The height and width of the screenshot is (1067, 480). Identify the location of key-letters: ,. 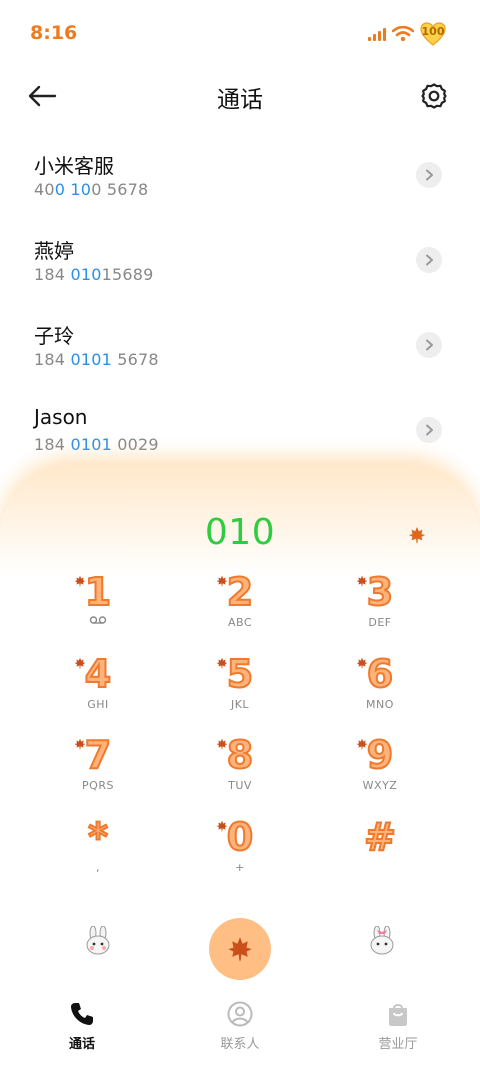
(98, 867).